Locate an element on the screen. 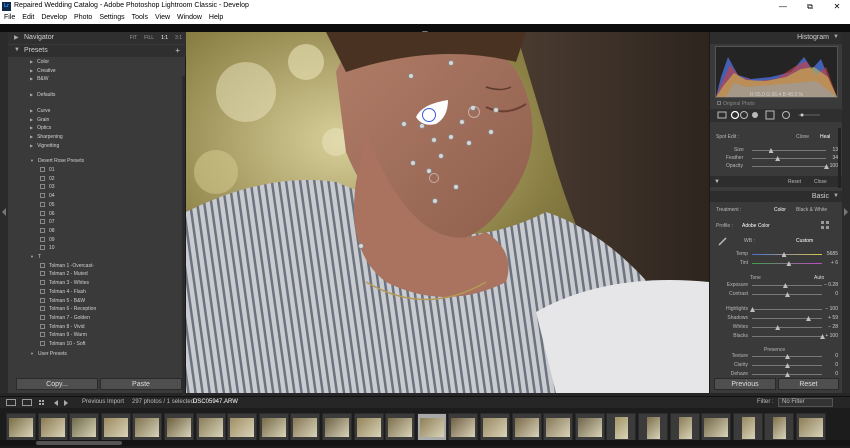 The height and width of the screenshot is (448, 850). restore-button: ⧉ is located at coordinates (810, 6).